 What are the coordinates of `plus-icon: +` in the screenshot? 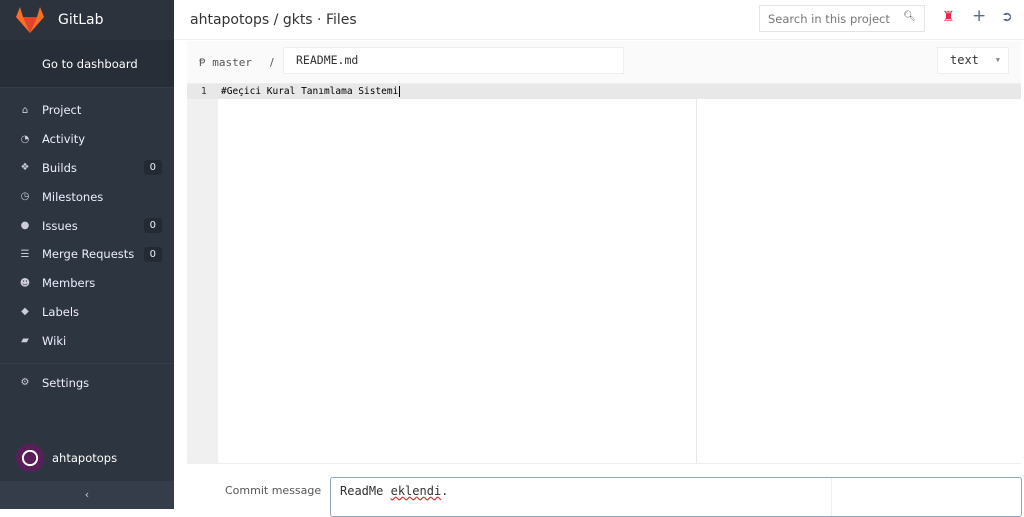 It's located at (979, 16).